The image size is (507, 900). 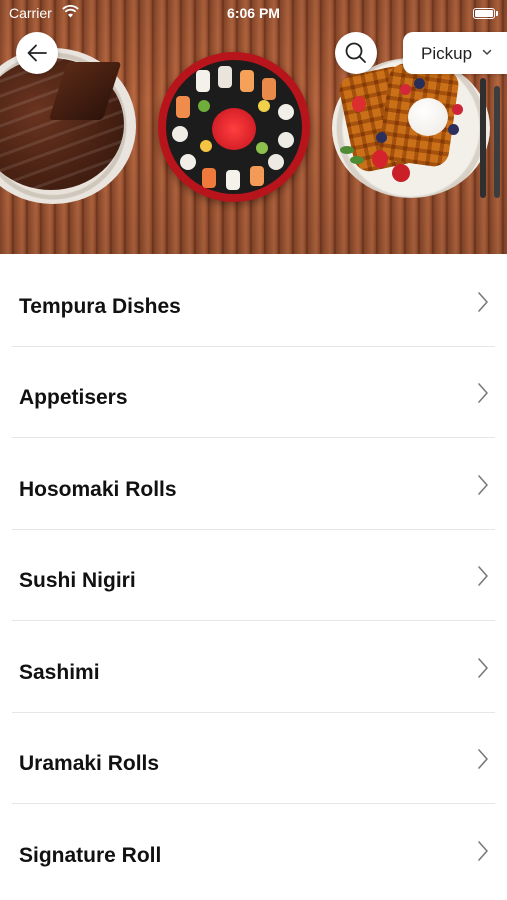 I want to click on back-button, so click(x=37, y=53).